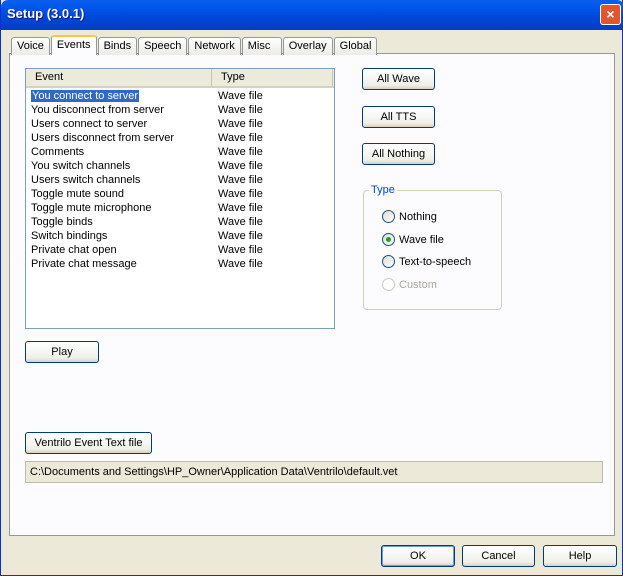 The image size is (623, 576). What do you see at coordinates (307, 46) in the screenshot?
I see `tab-overlay: Overlay` at bounding box center [307, 46].